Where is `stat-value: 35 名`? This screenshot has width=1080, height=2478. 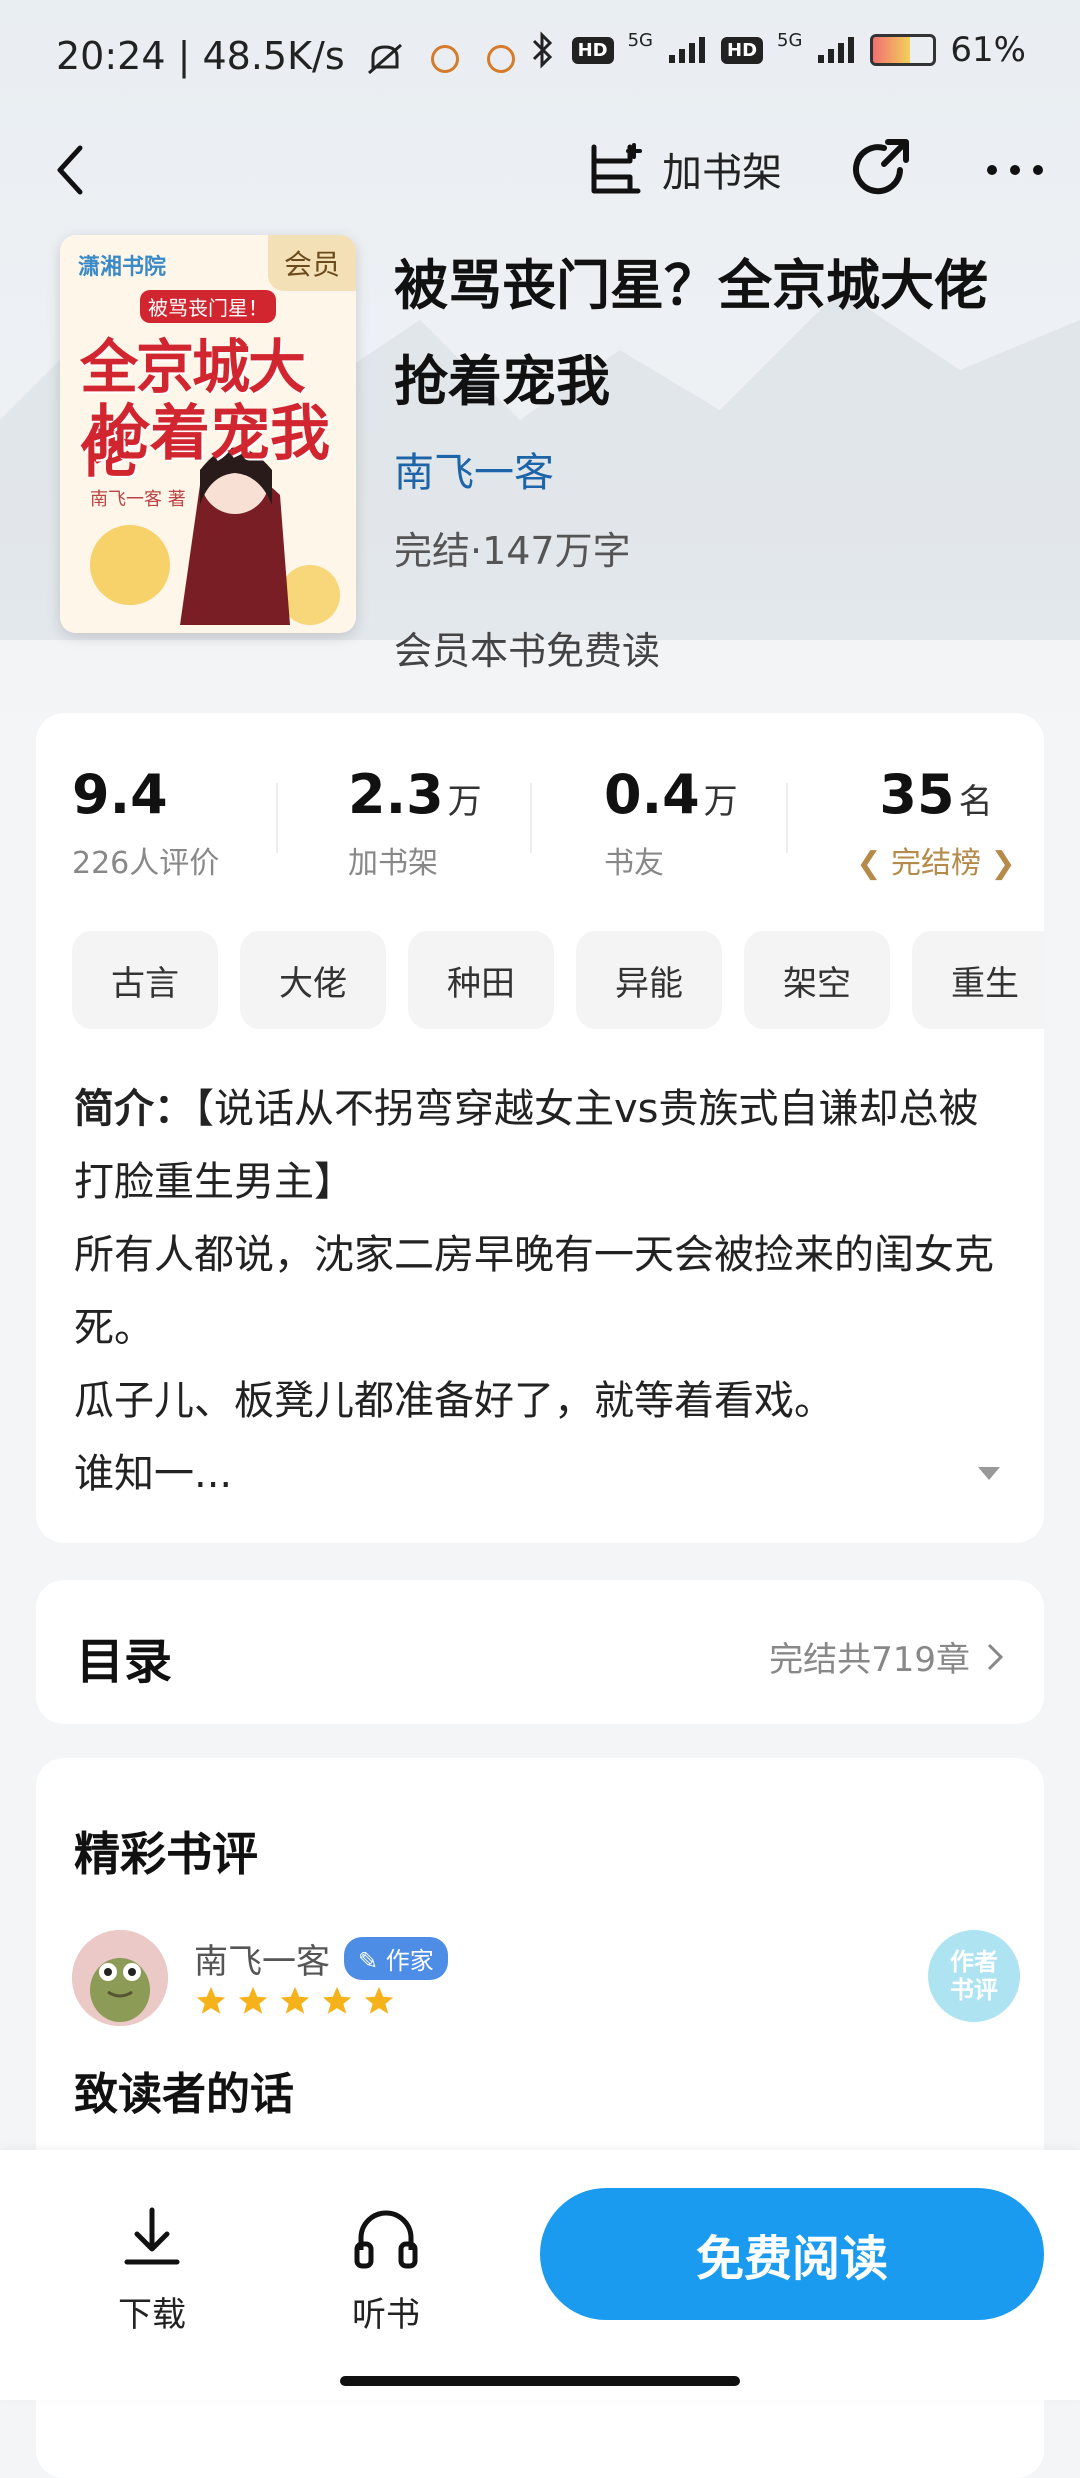
stat-value: 35 名 is located at coordinates (936, 794).